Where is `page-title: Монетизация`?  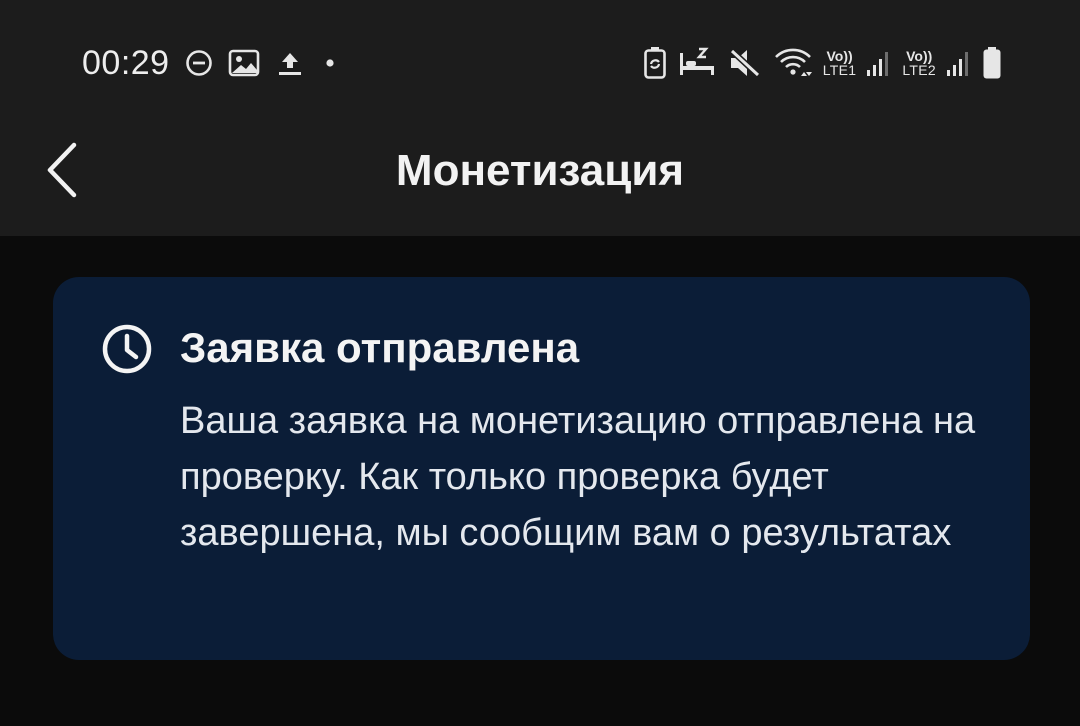
page-title: Монетизация is located at coordinates (540, 170).